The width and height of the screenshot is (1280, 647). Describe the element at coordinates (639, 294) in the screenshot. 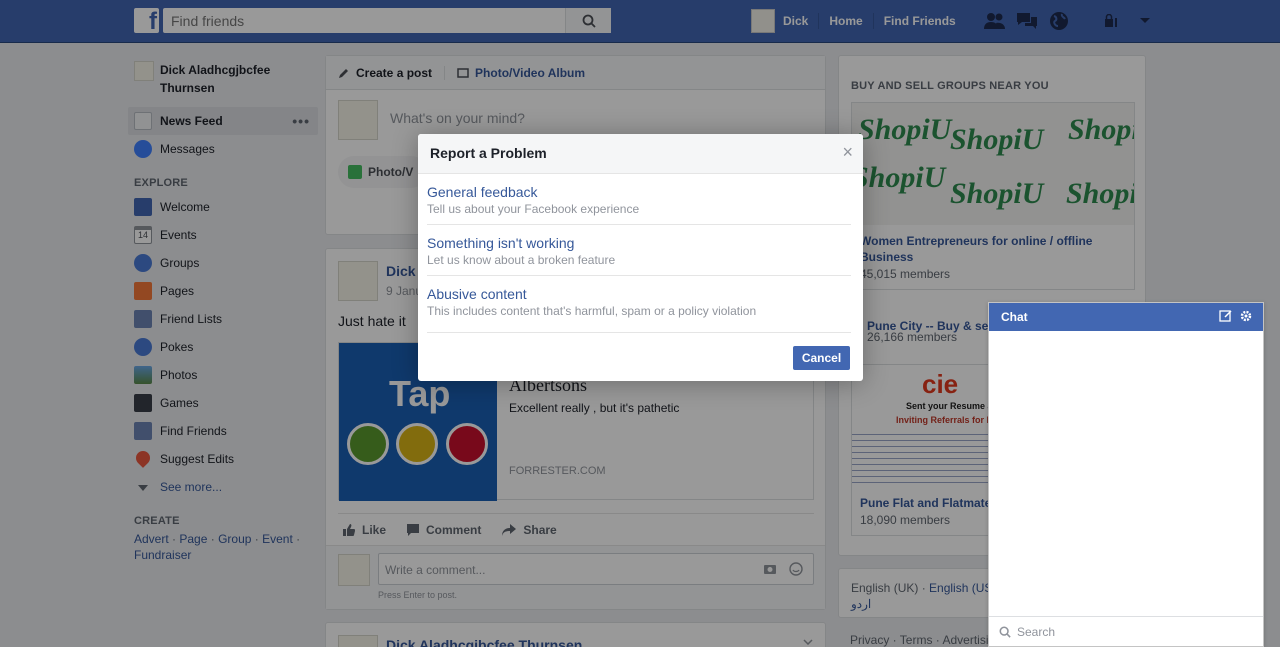

I see `option-title: Abusive content` at that location.